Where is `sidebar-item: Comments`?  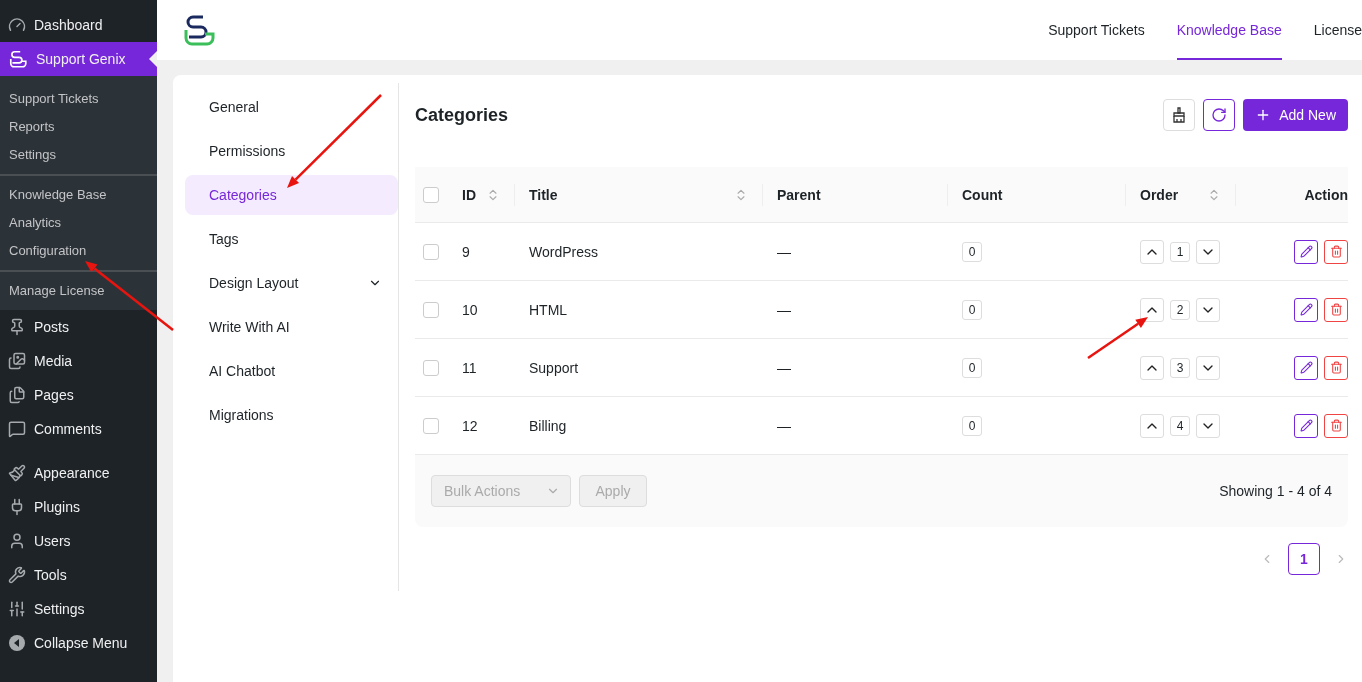 sidebar-item: Comments is located at coordinates (78, 429).